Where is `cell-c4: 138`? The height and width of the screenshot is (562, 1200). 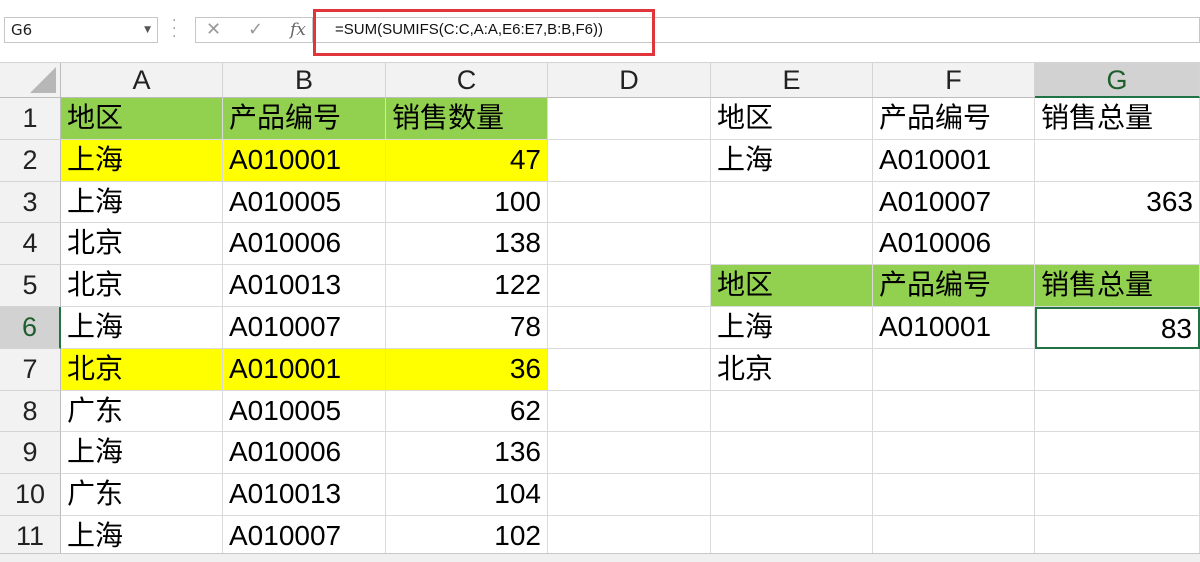
cell-c4: 138 is located at coordinates (467, 244).